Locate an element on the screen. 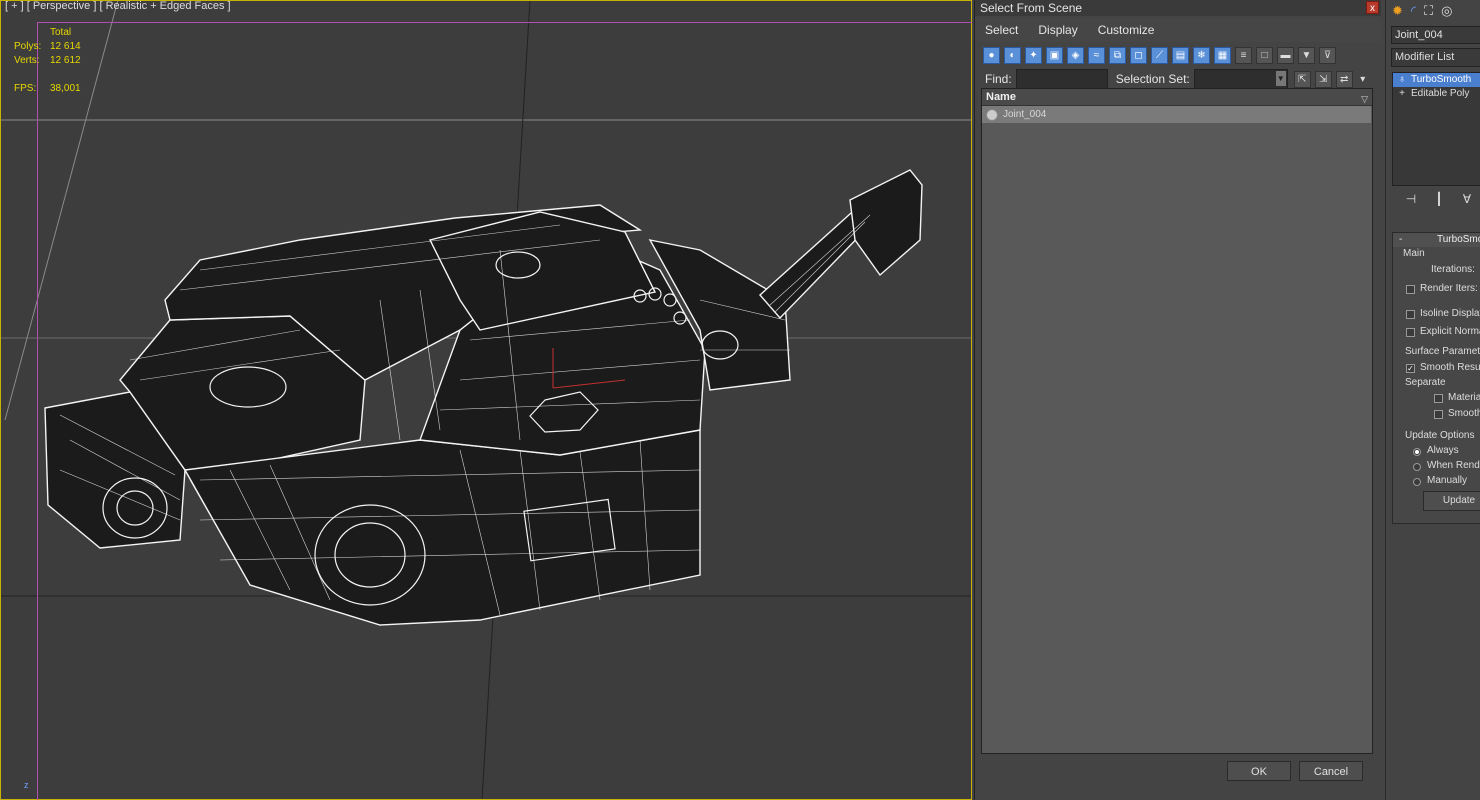 The image size is (1480, 800). spacewarp-filter-icon: ≈ is located at coordinates (1096, 55).